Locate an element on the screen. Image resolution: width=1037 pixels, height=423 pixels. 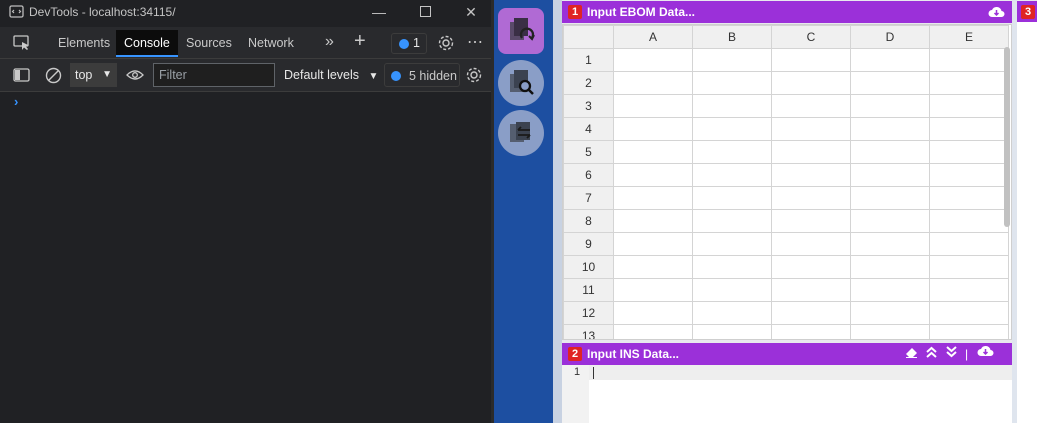
hidden-messages-button: 5 hidden is located at coordinates (422, 75).